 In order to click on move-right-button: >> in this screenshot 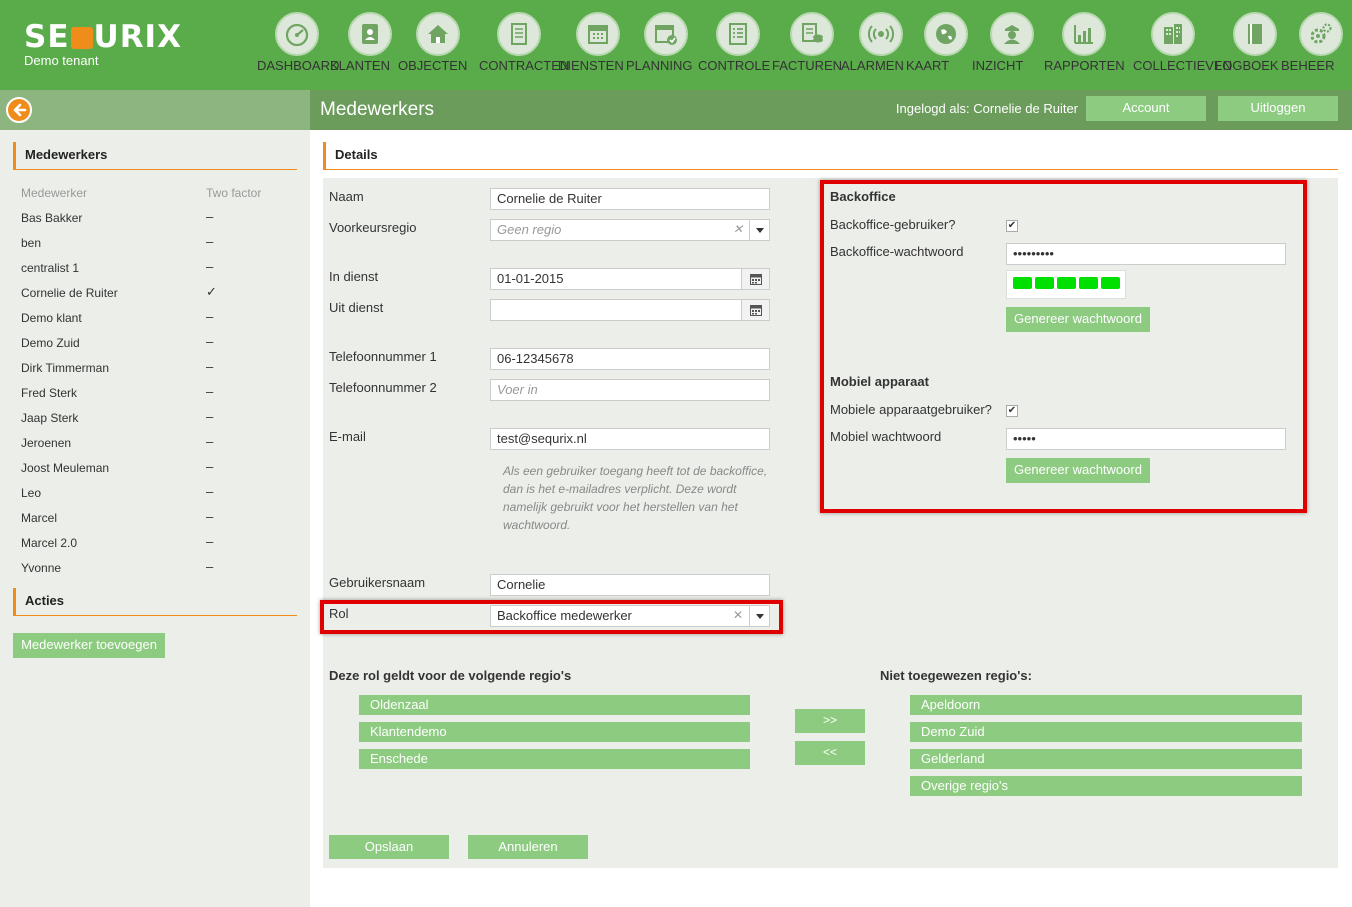, I will do `click(830, 721)`.